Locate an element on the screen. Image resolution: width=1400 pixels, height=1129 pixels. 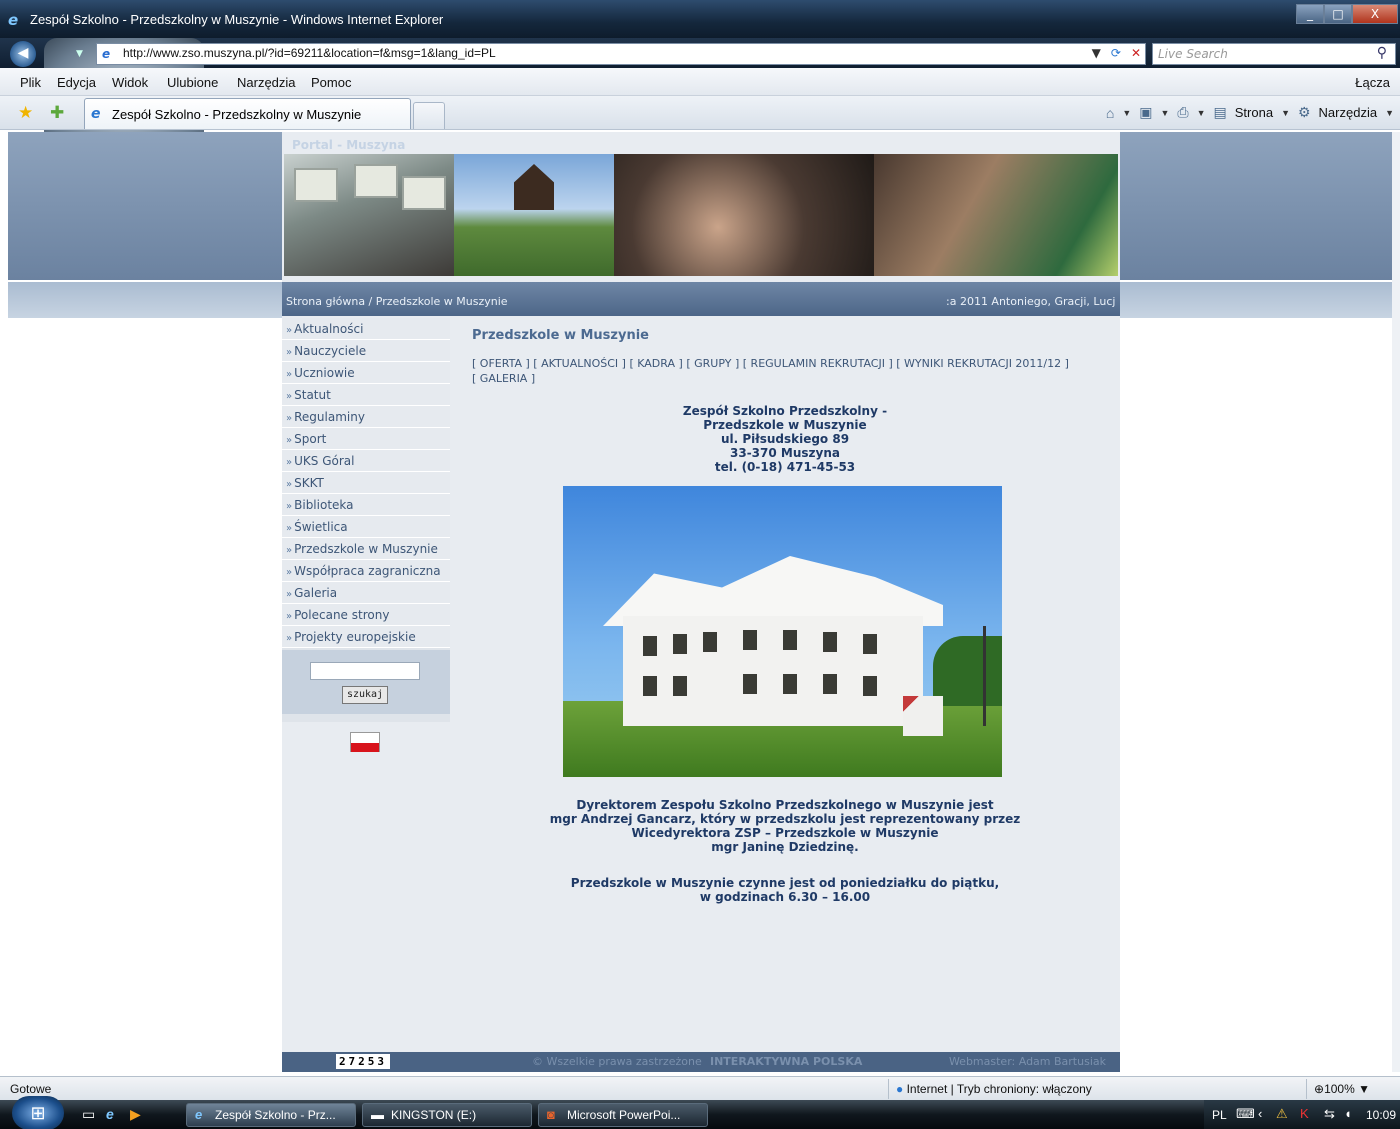
link-aktualnosci: AKTUALNOŚCI is located at coordinates (579, 363).